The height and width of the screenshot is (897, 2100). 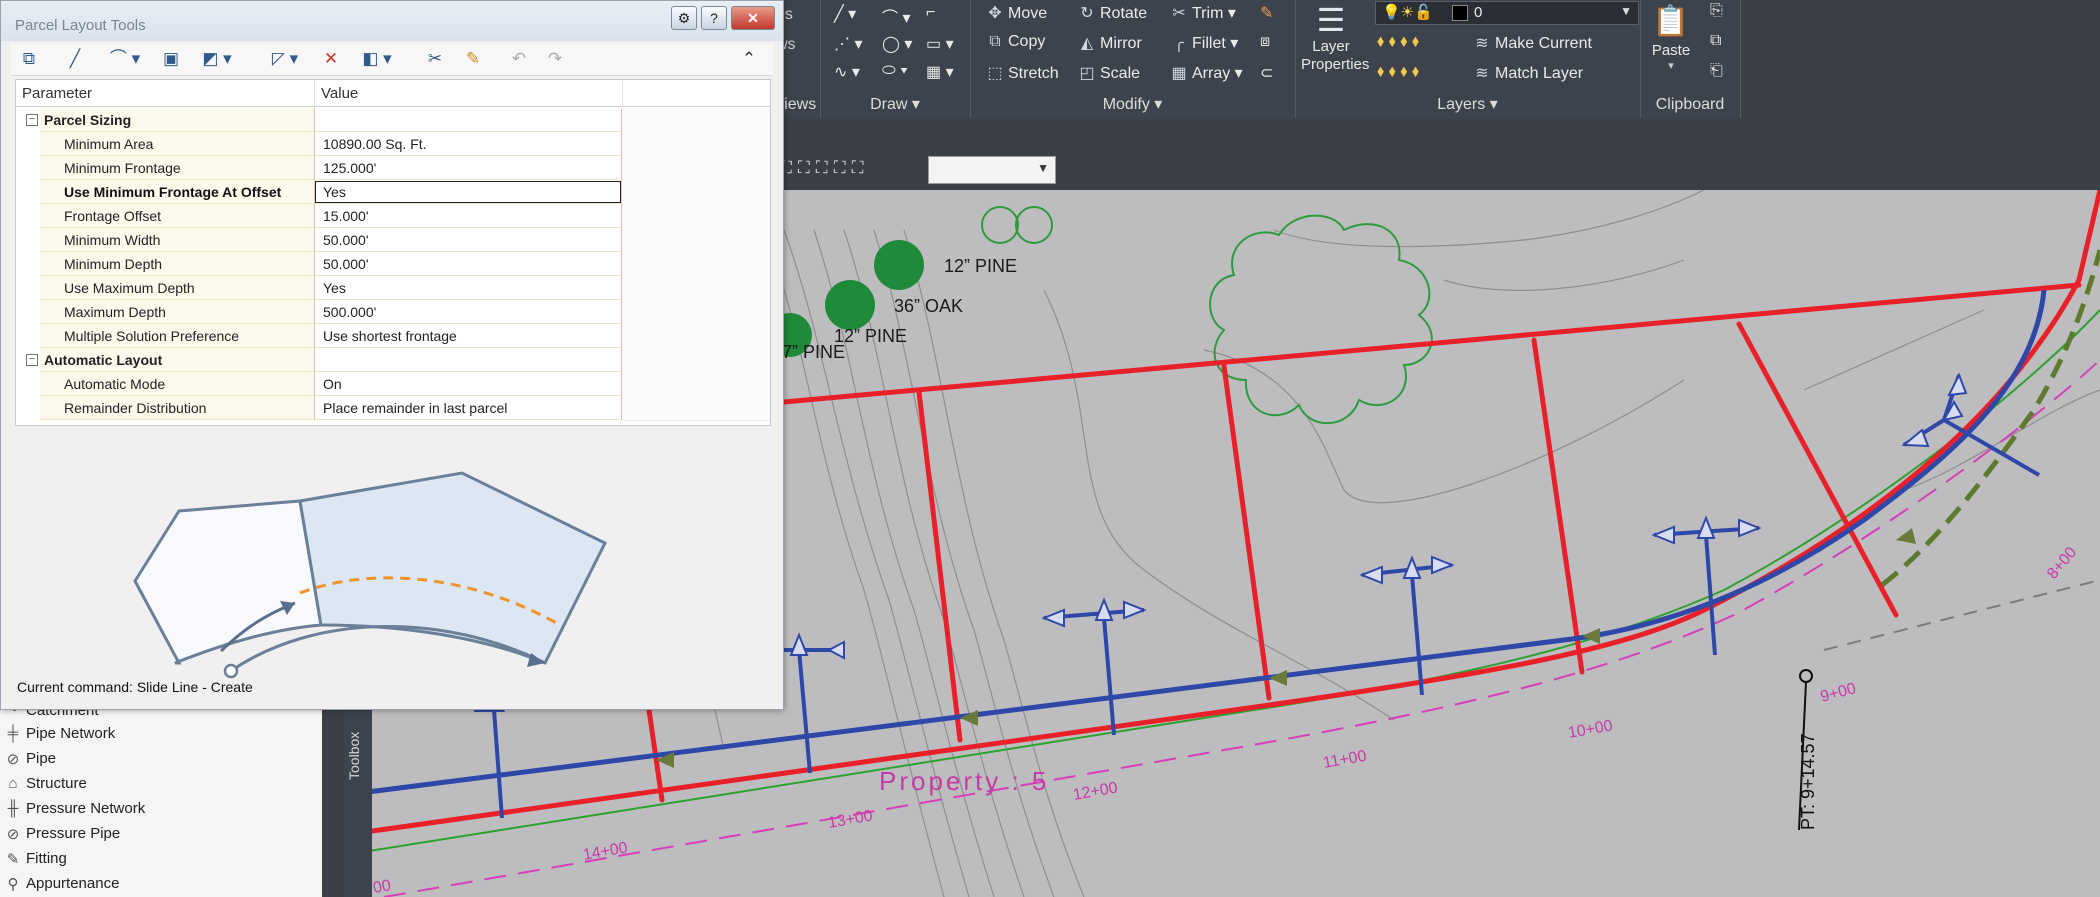 What do you see at coordinates (1204, 43) in the screenshot?
I see `fillet-button: ╭ Fillet ▾` at bounding box center [1204, 43].